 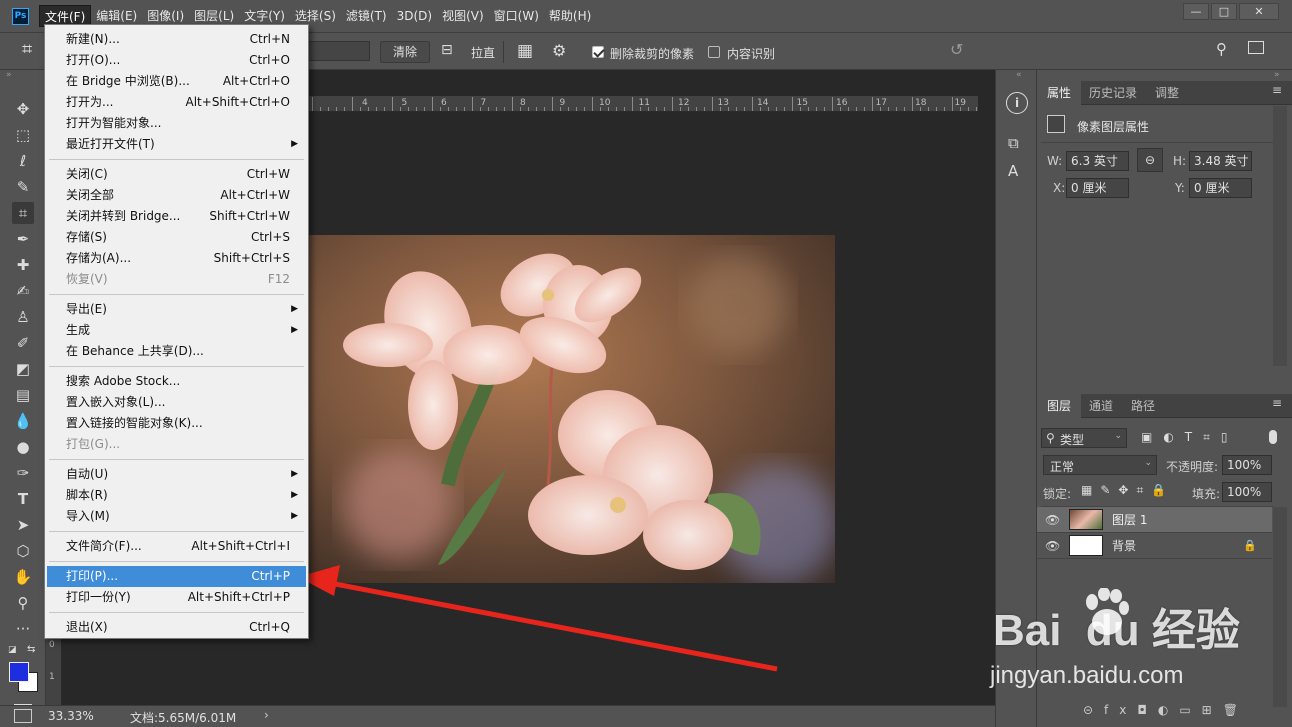 What do you see at coordinates (176, 516) in the screenshot?
I see `file-menu-item: 导入(M) ▶` at bounding box center [176, 516].